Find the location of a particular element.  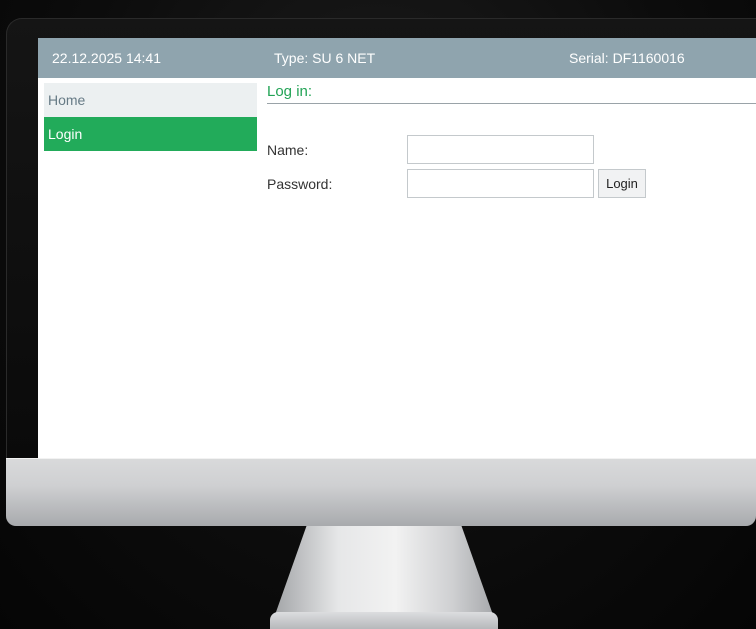

sidebar-item-login: Login is located at coordinates (150, 134).